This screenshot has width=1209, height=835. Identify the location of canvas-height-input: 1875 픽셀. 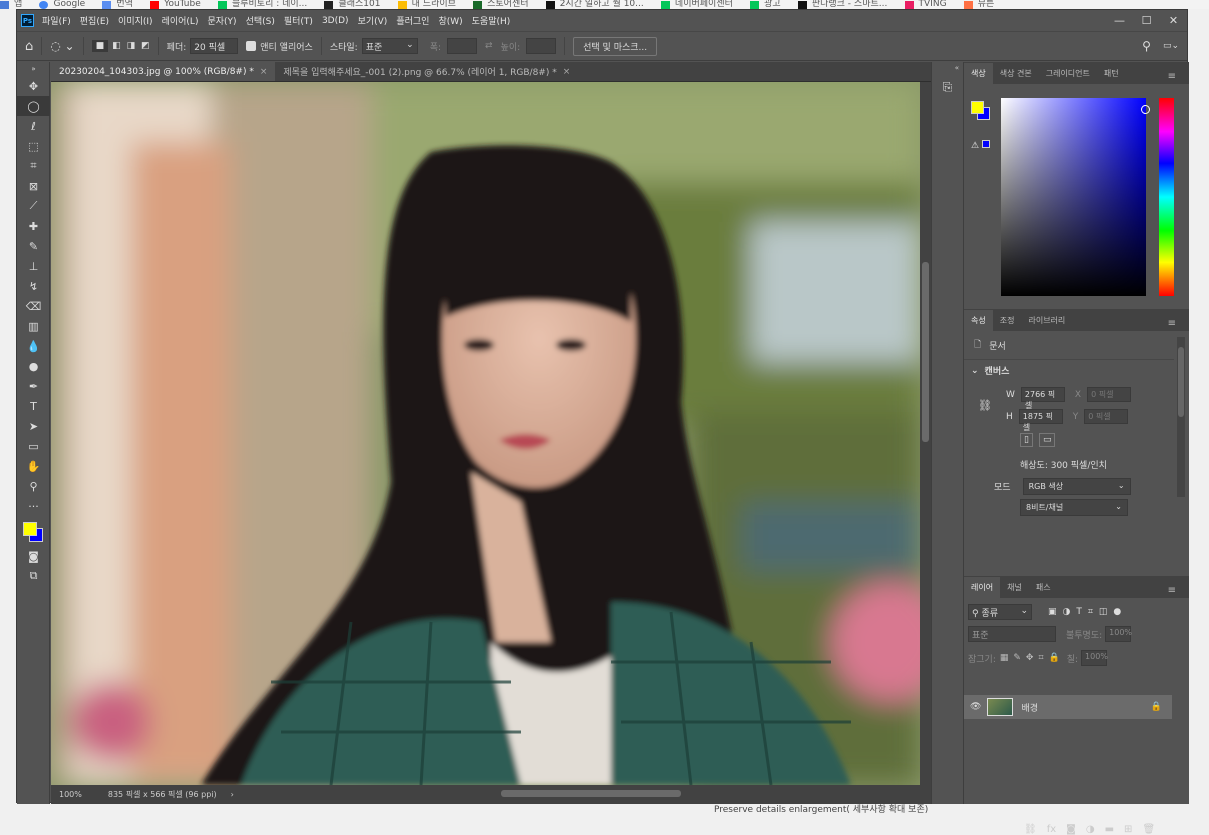
(1040, 420).